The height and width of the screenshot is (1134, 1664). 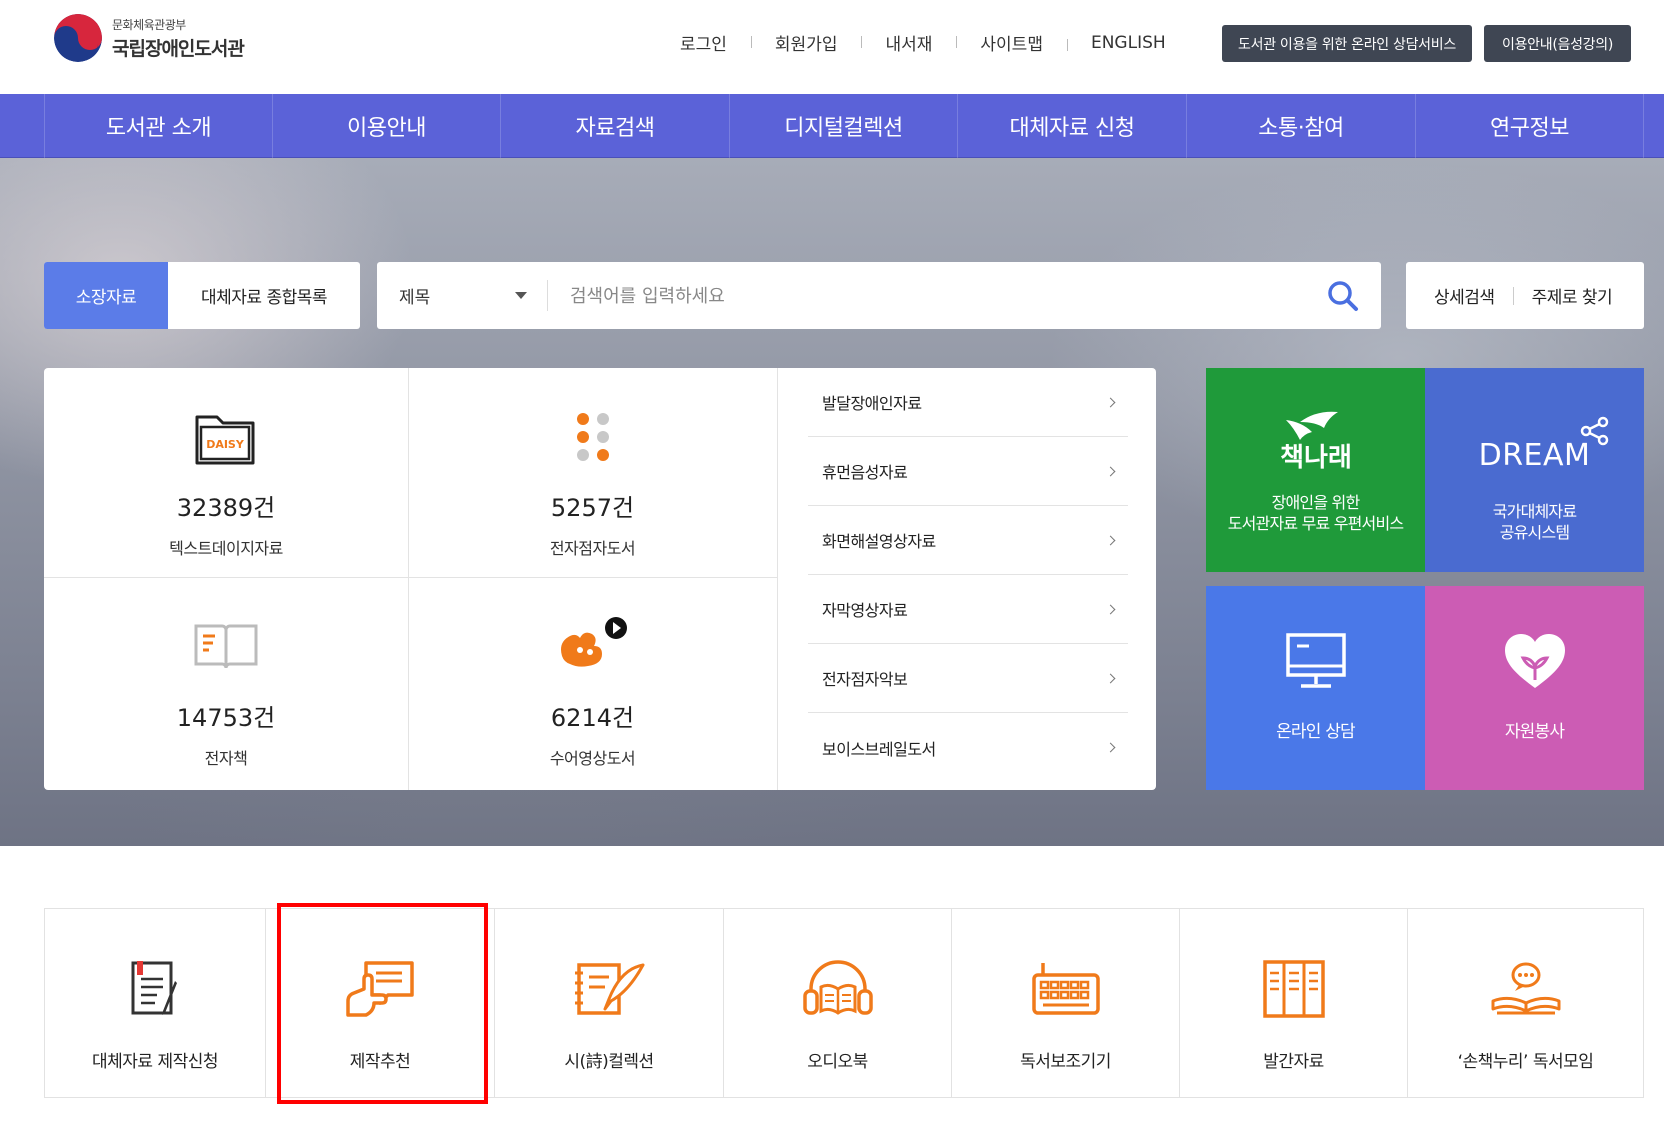 What do you see at coordinates (380, 989) in the screenshot?
I see `speech-hand-icon` at bounding box center [380, 989].